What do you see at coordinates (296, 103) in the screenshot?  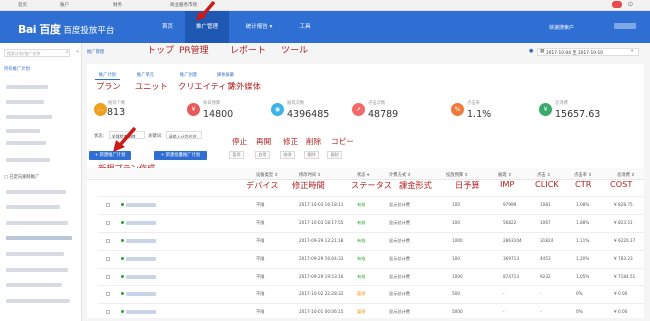 I see `stat-impressions-label: 展现次数` at bounding box center [296, 103].